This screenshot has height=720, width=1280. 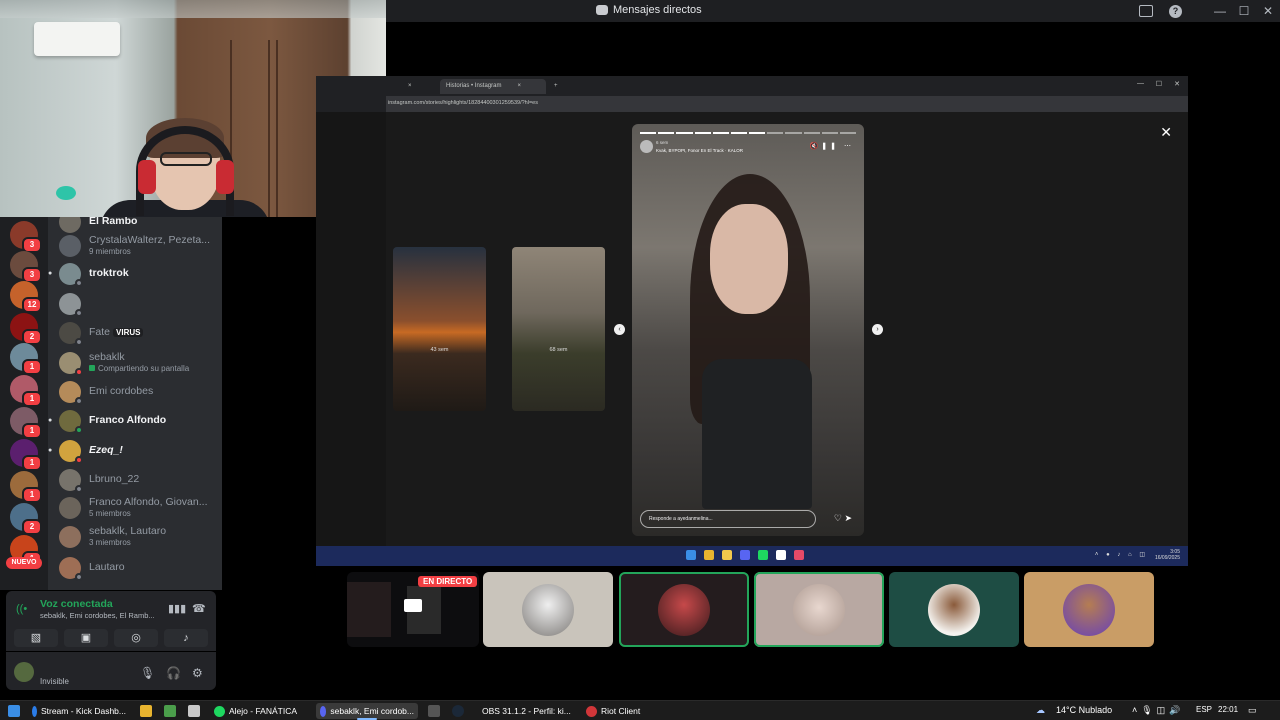 I want to click on dm-item: Lbruno_22, so click(x=135, y=480).